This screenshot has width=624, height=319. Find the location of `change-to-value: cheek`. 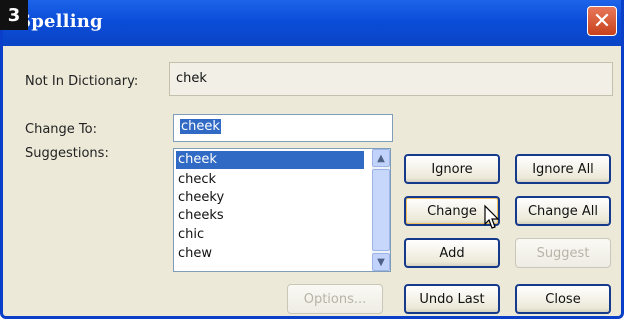

change-to-value: cheek is located at coordinates (200, 126).